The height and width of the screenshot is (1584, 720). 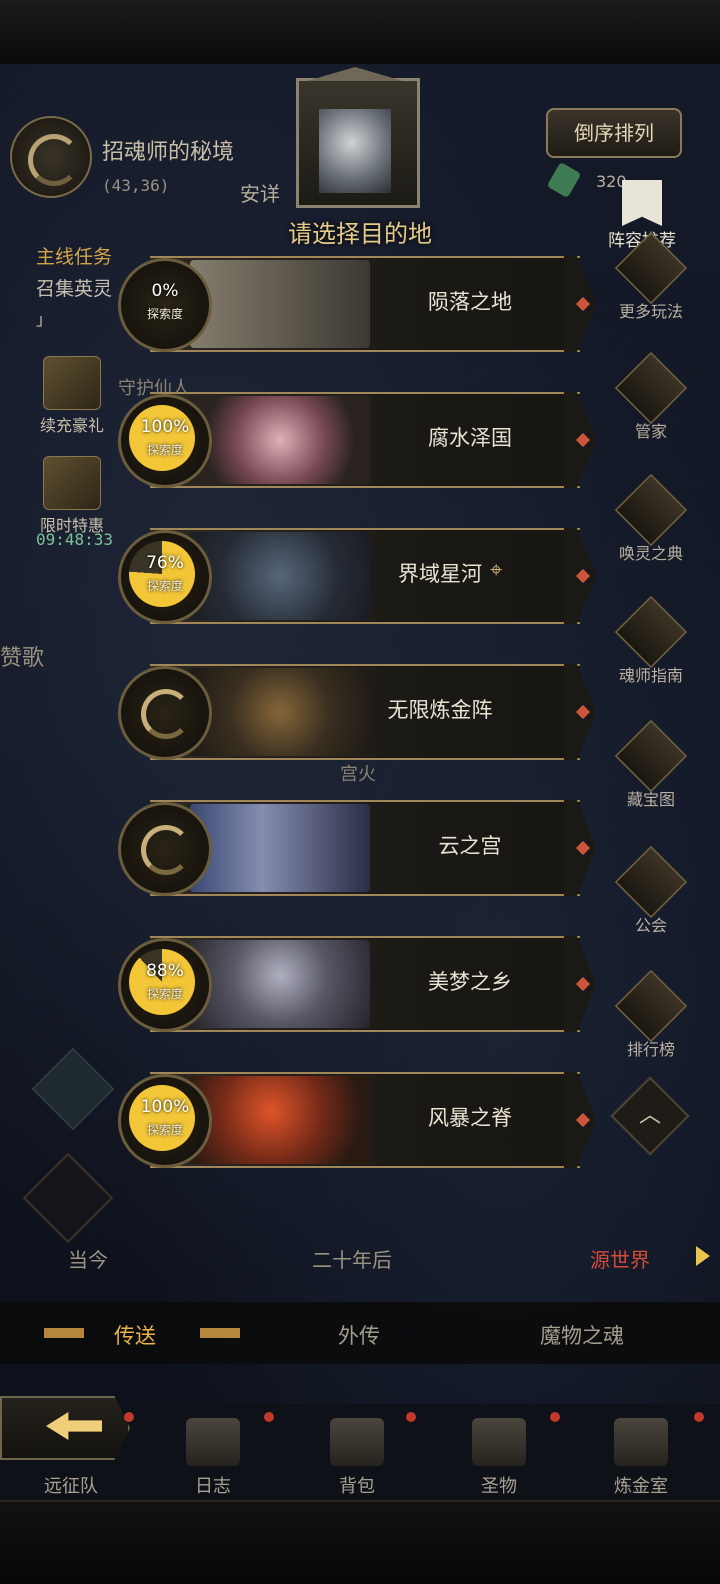 What do you see at coordinates (360, 33) in the screenshot?
I see `top-frame` at bounding box center [360, 33].